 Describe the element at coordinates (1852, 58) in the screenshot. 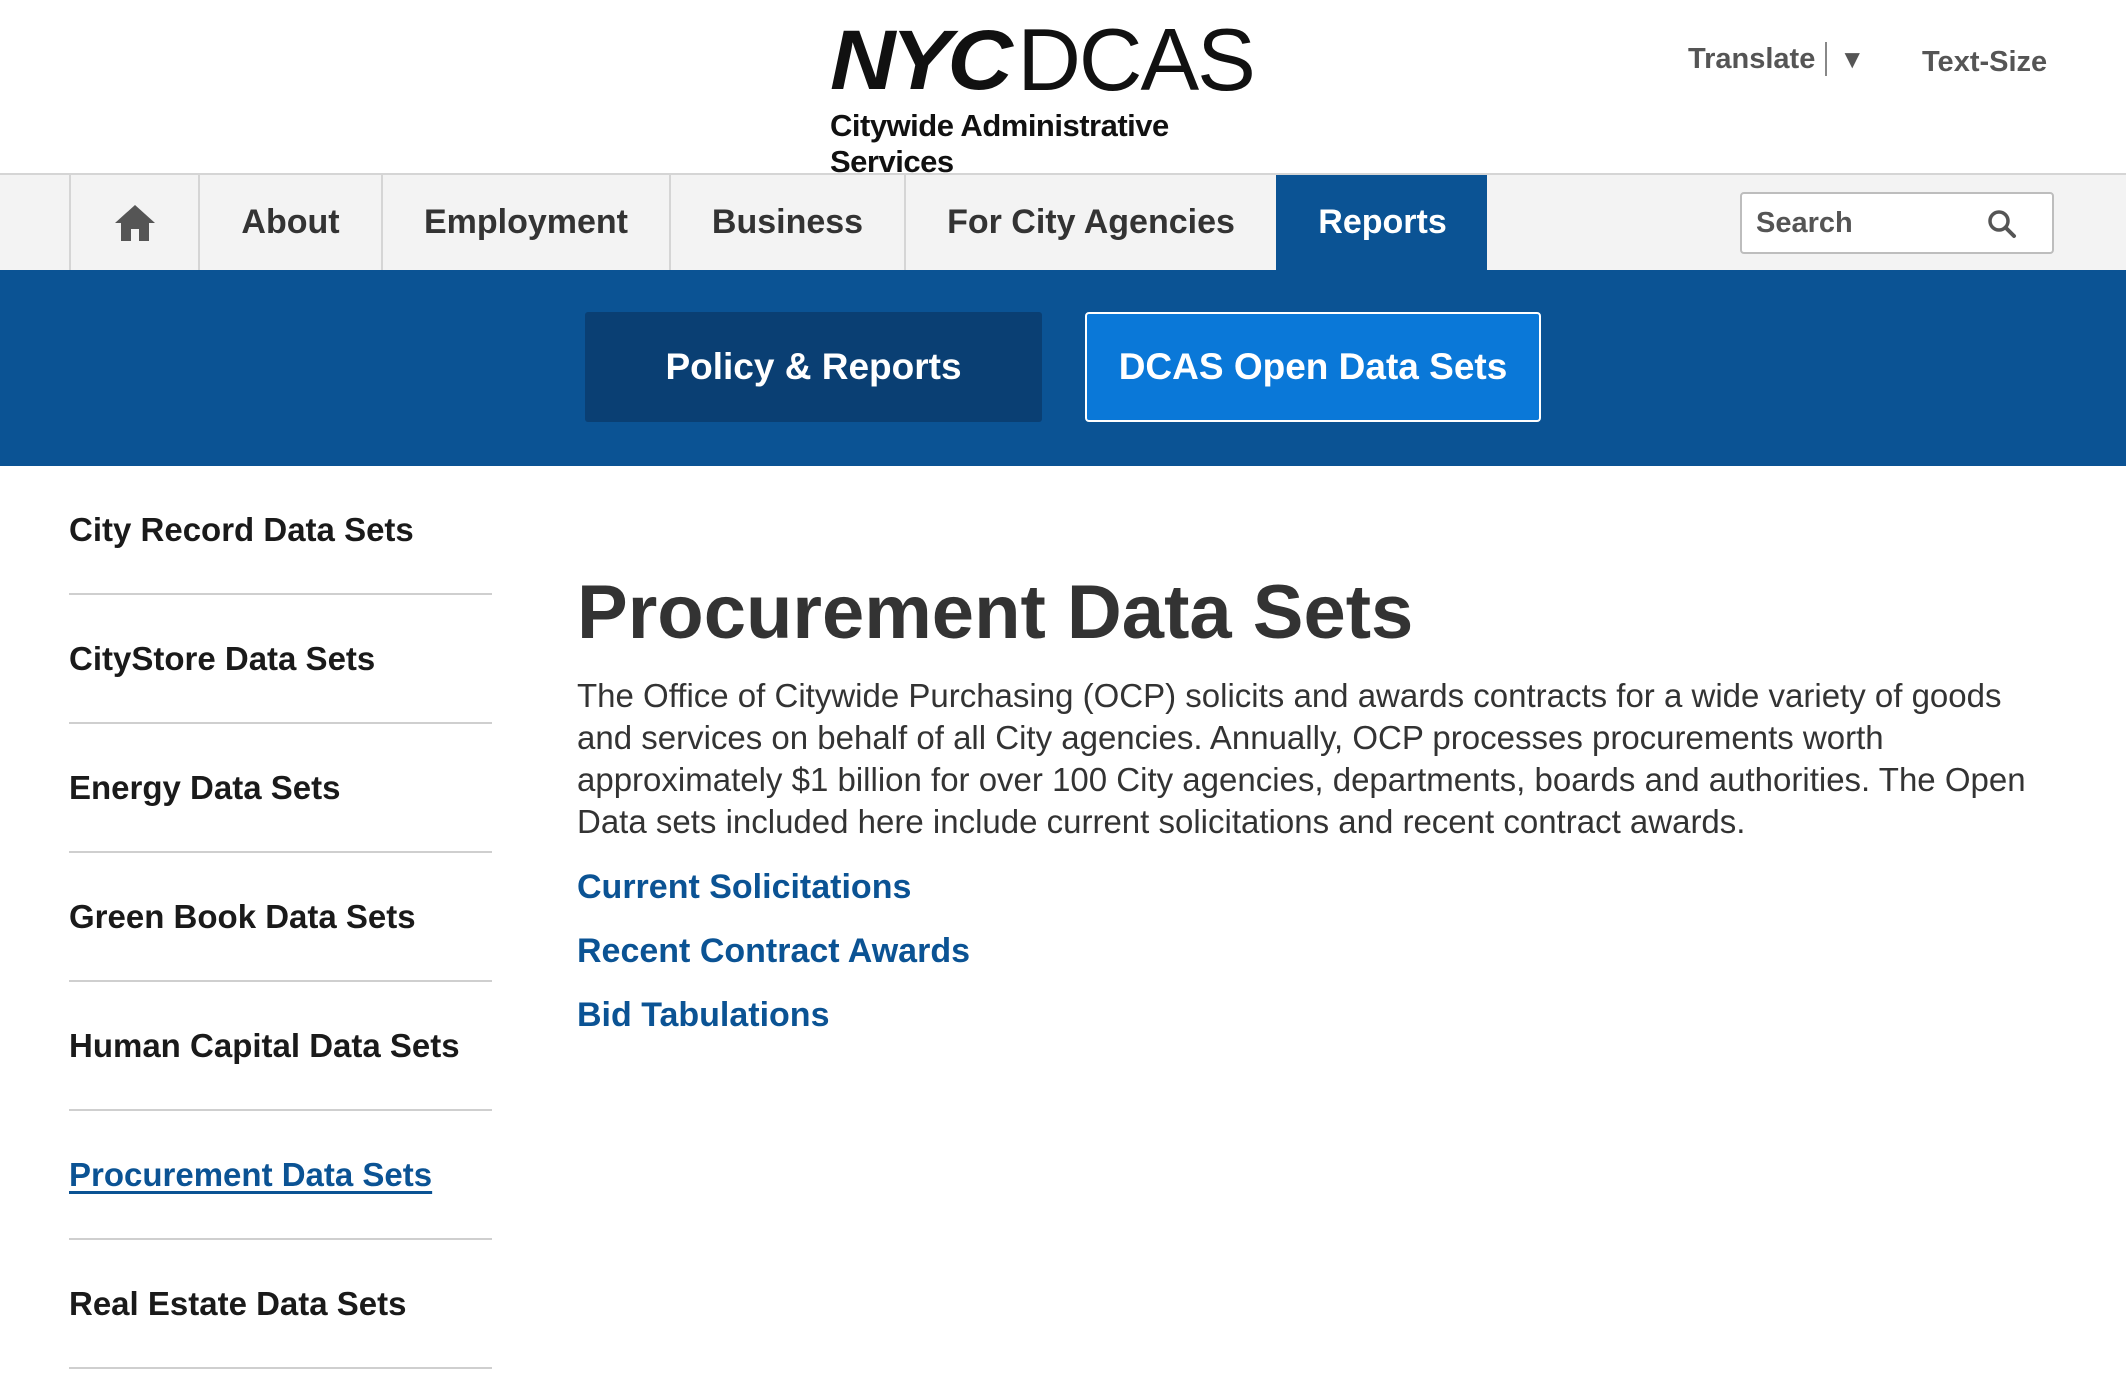

I see `chevron-down-icon: ▼` at that location.